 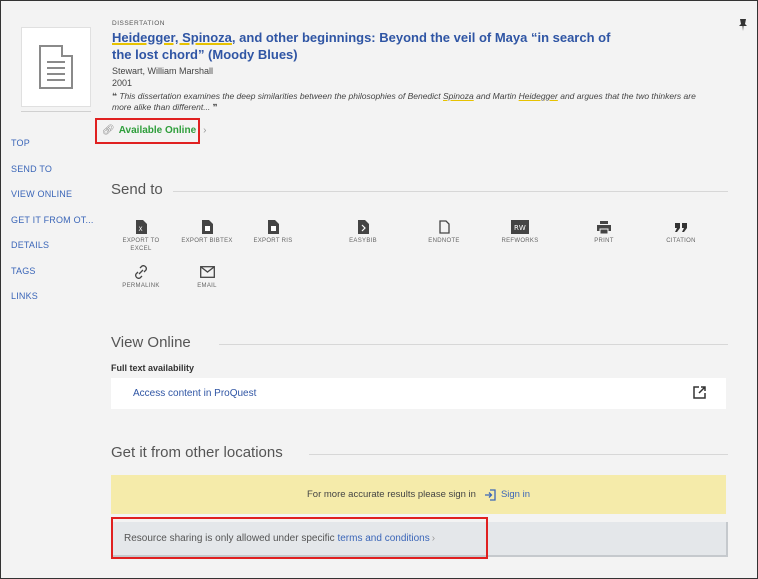 I want to click on send-to-heading: Send to, so click(x=137, y=189).